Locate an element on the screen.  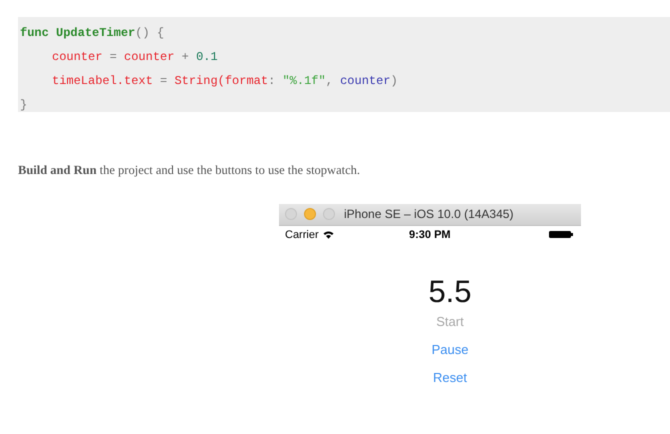
code-line: func UpdateTimer() { is located at coordinates (92, 33).